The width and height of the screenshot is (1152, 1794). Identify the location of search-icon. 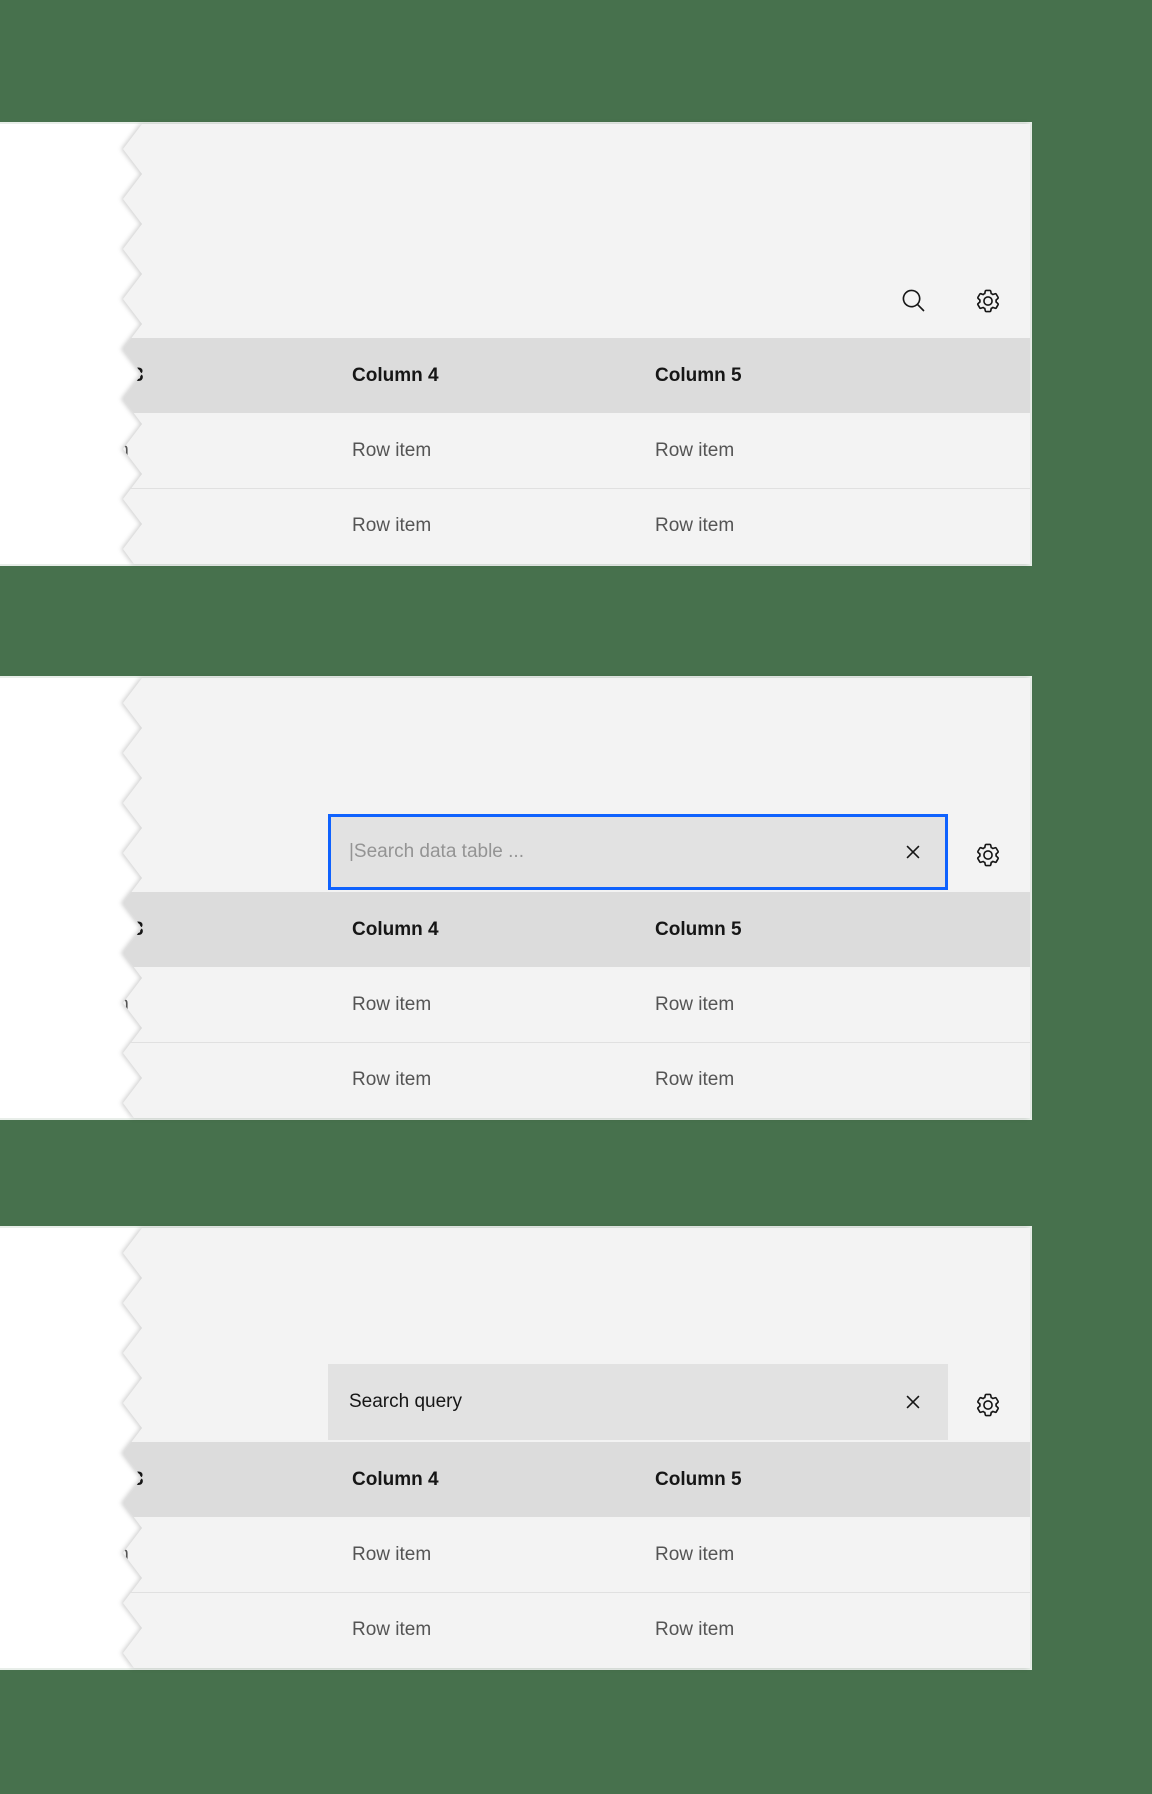
(913, 300).